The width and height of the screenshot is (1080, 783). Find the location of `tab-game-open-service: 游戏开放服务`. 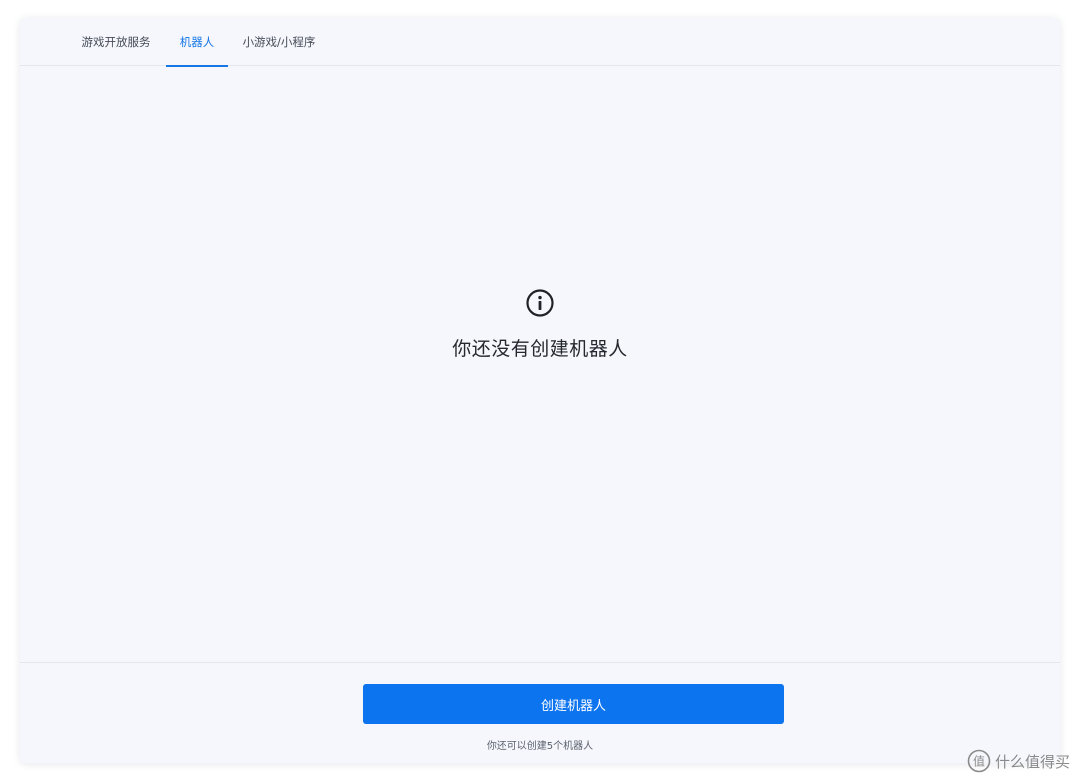

tab-game-open-service: 游戏开放服务 is located at coordinates (116, 42).